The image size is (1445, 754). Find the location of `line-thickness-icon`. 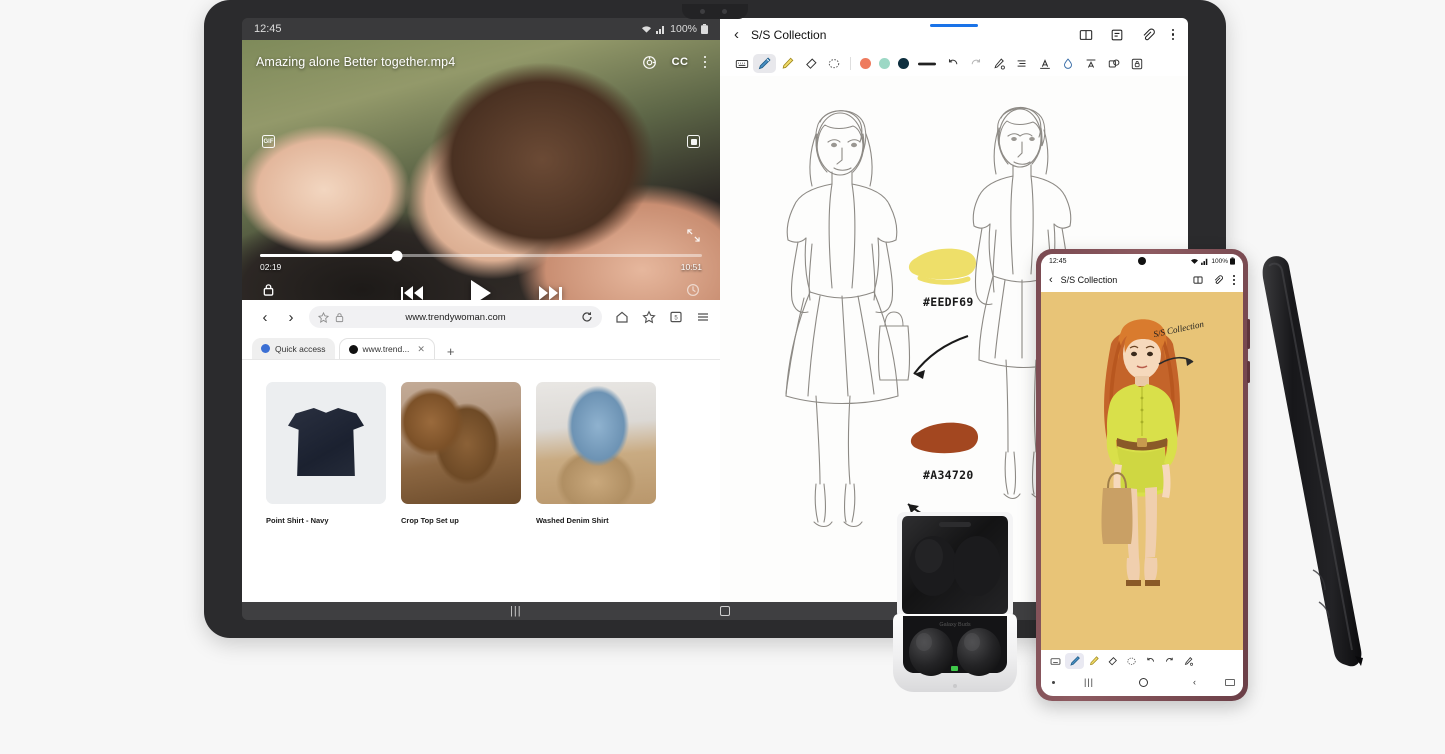

line-thickness-icon is located at coordinates (927, 63).